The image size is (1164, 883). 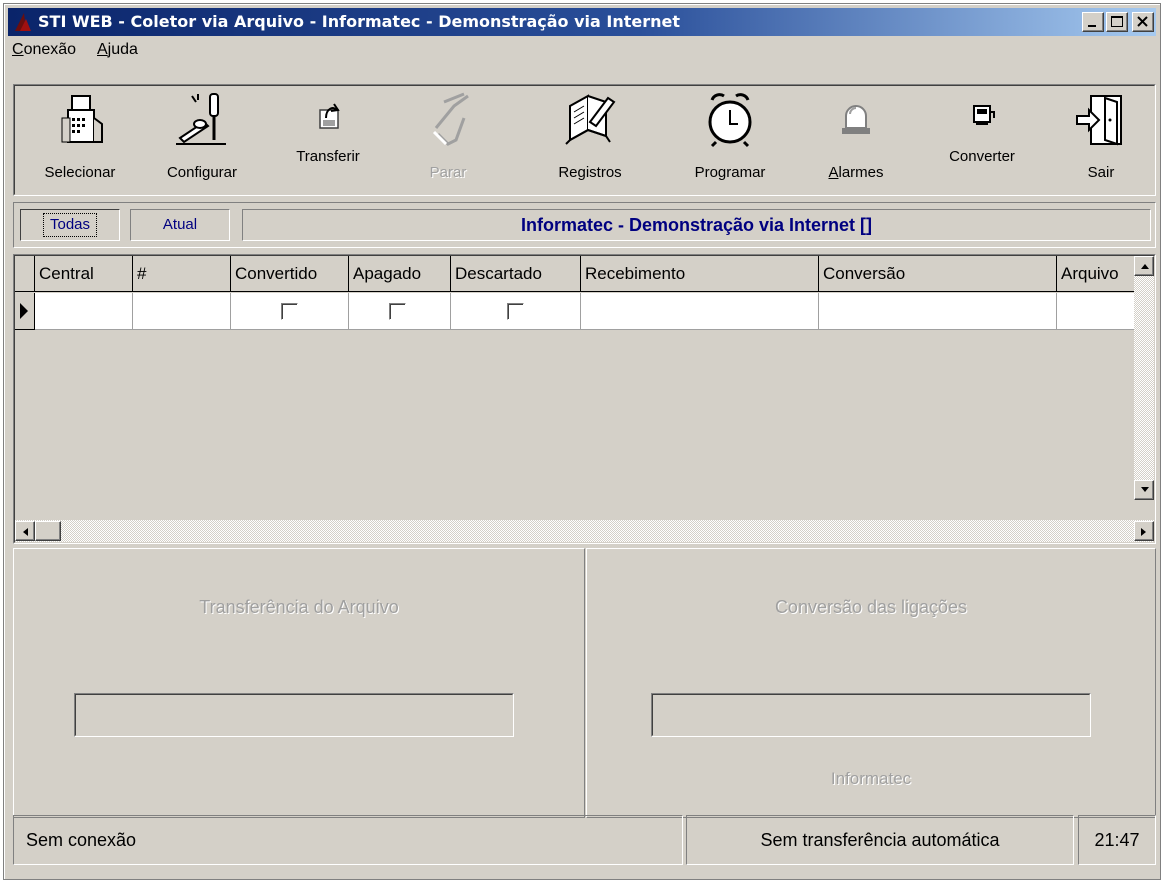 I want to click on configurar-button: Configurar, so click(x=202, y=140).